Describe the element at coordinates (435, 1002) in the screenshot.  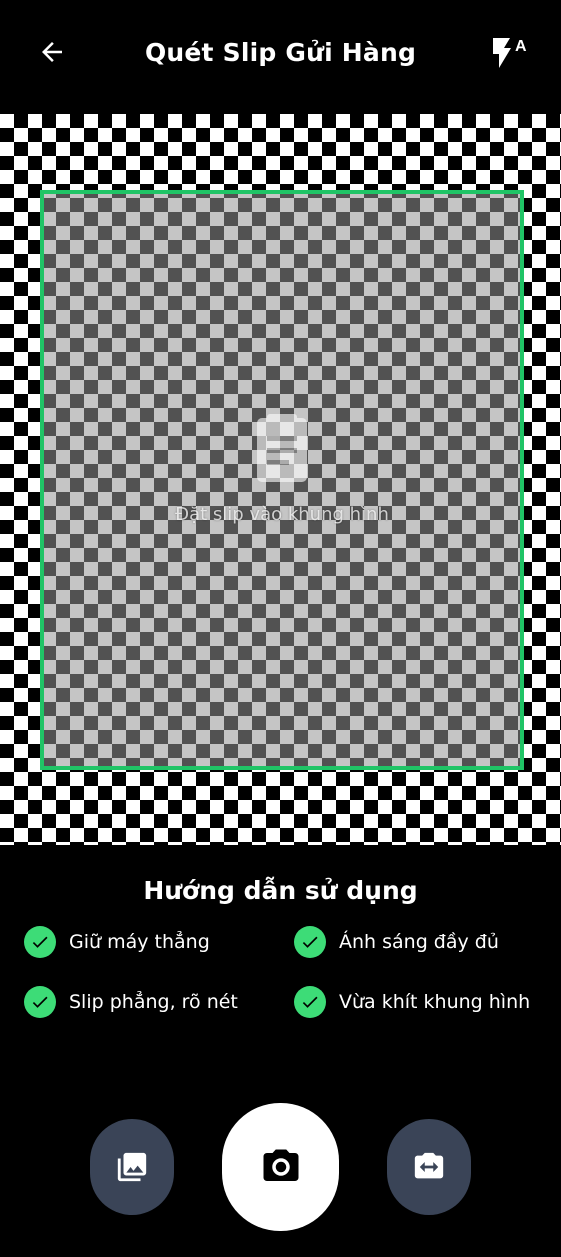
I see `guide-item-label: Vừa khít khung hình` at that location.